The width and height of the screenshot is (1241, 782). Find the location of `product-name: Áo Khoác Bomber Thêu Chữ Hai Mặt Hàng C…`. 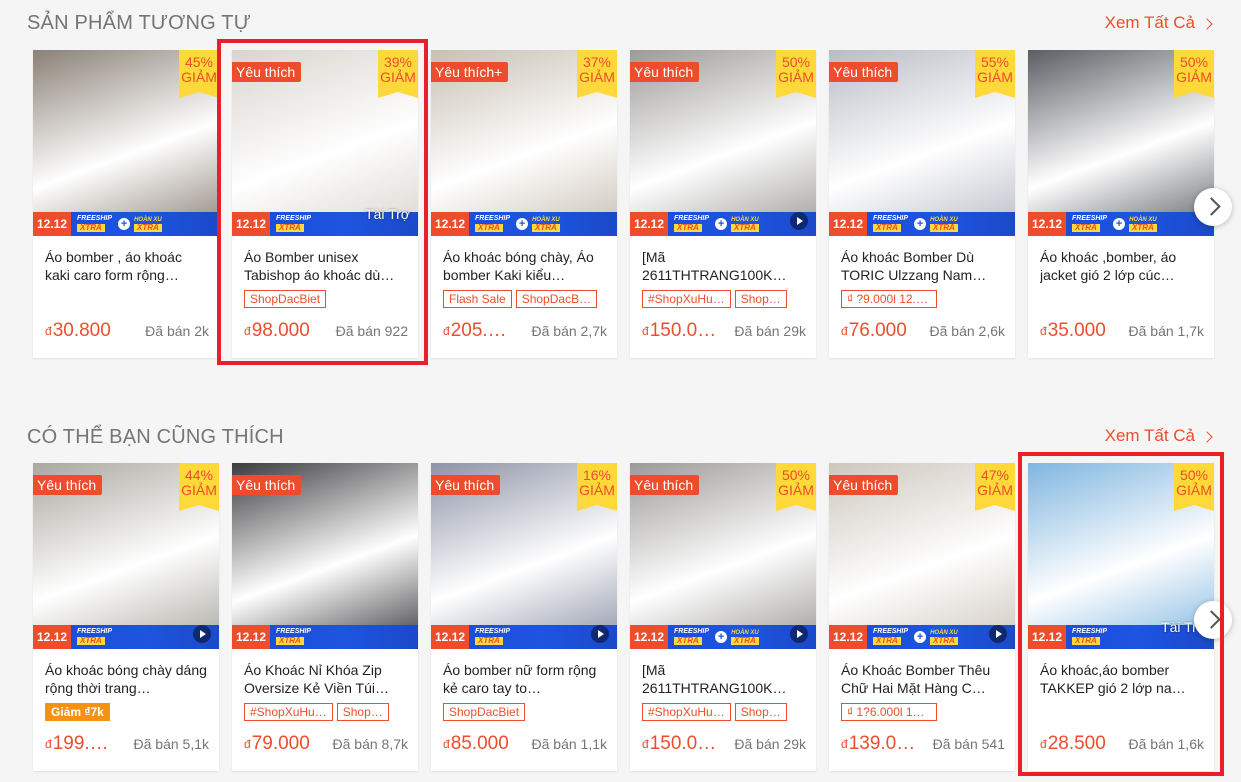

product-name: Áo Khoác Bomber Thêu Chữ Hai Mặt Hàng C… is located at coordinates (922, 679).